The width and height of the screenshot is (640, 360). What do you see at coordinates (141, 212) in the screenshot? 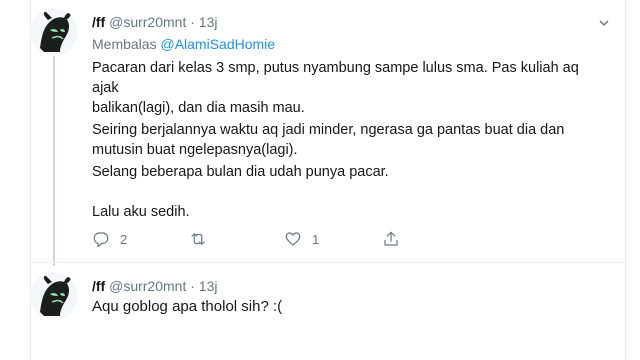
I see `tweet-text-paragraph: Lalu aku sedih.` at bounding box center [141, 212].